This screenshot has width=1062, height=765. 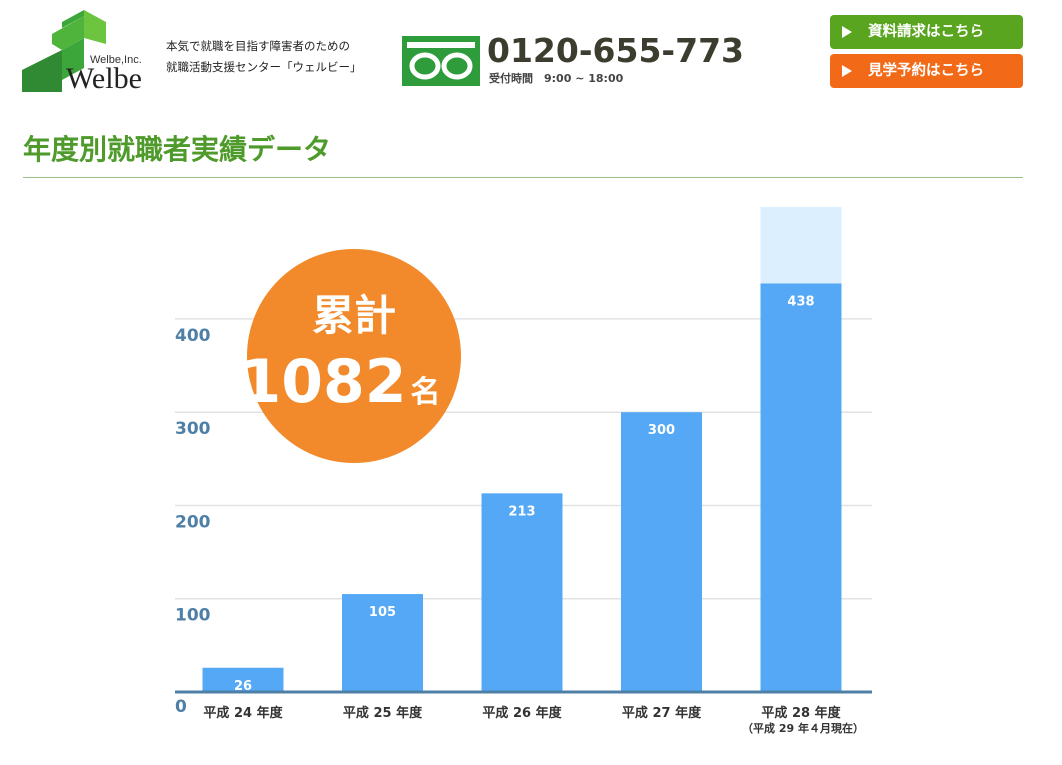 What do you see at coordinates (661, 430) in the screenshot?
I see `bar-data-label: 300` at bounding box center [661, 430].